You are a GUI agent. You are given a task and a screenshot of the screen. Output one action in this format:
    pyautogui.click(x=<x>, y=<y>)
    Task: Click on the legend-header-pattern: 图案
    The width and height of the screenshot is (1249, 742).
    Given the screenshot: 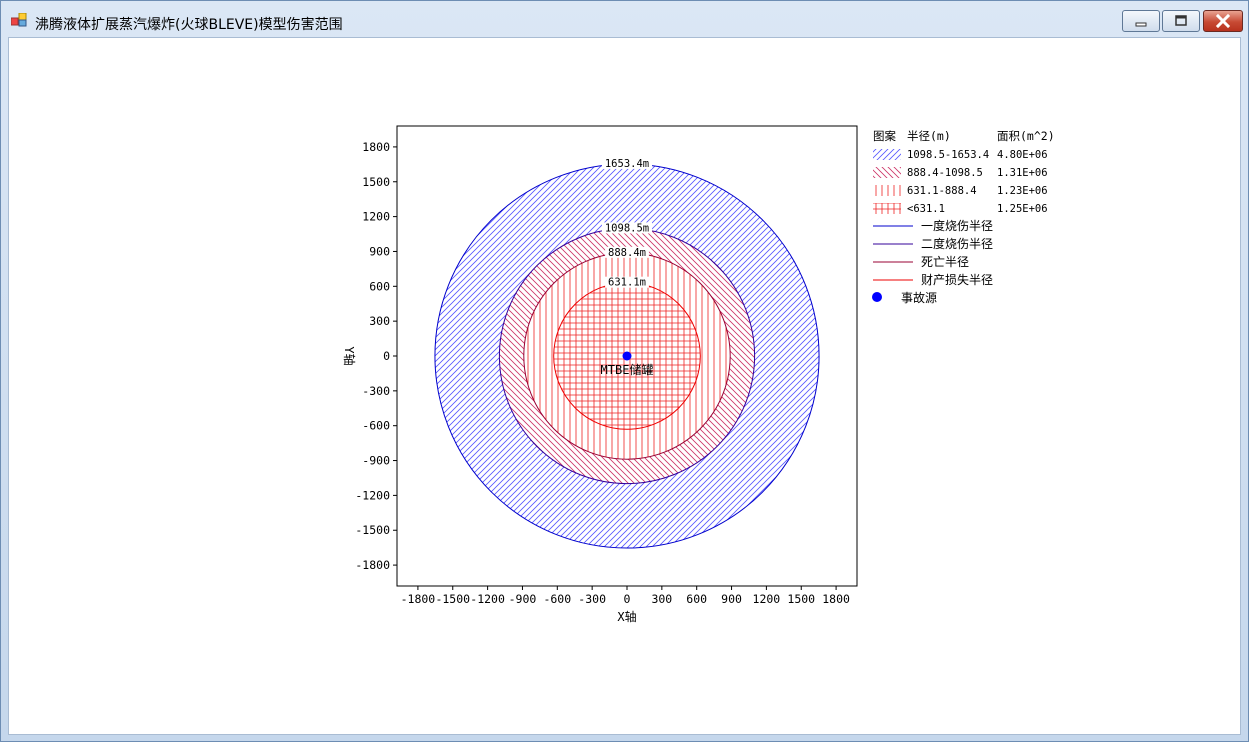 What is the action you would take?
    pyautogui.click(x=884, y=136)
    